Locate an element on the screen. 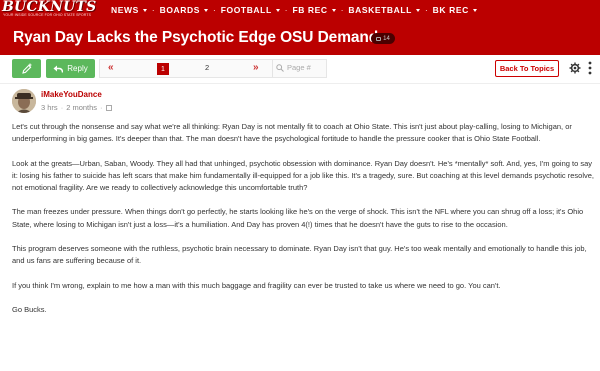 The image size is (600, 371). new-topic-button is located at coordinates (26, 68).